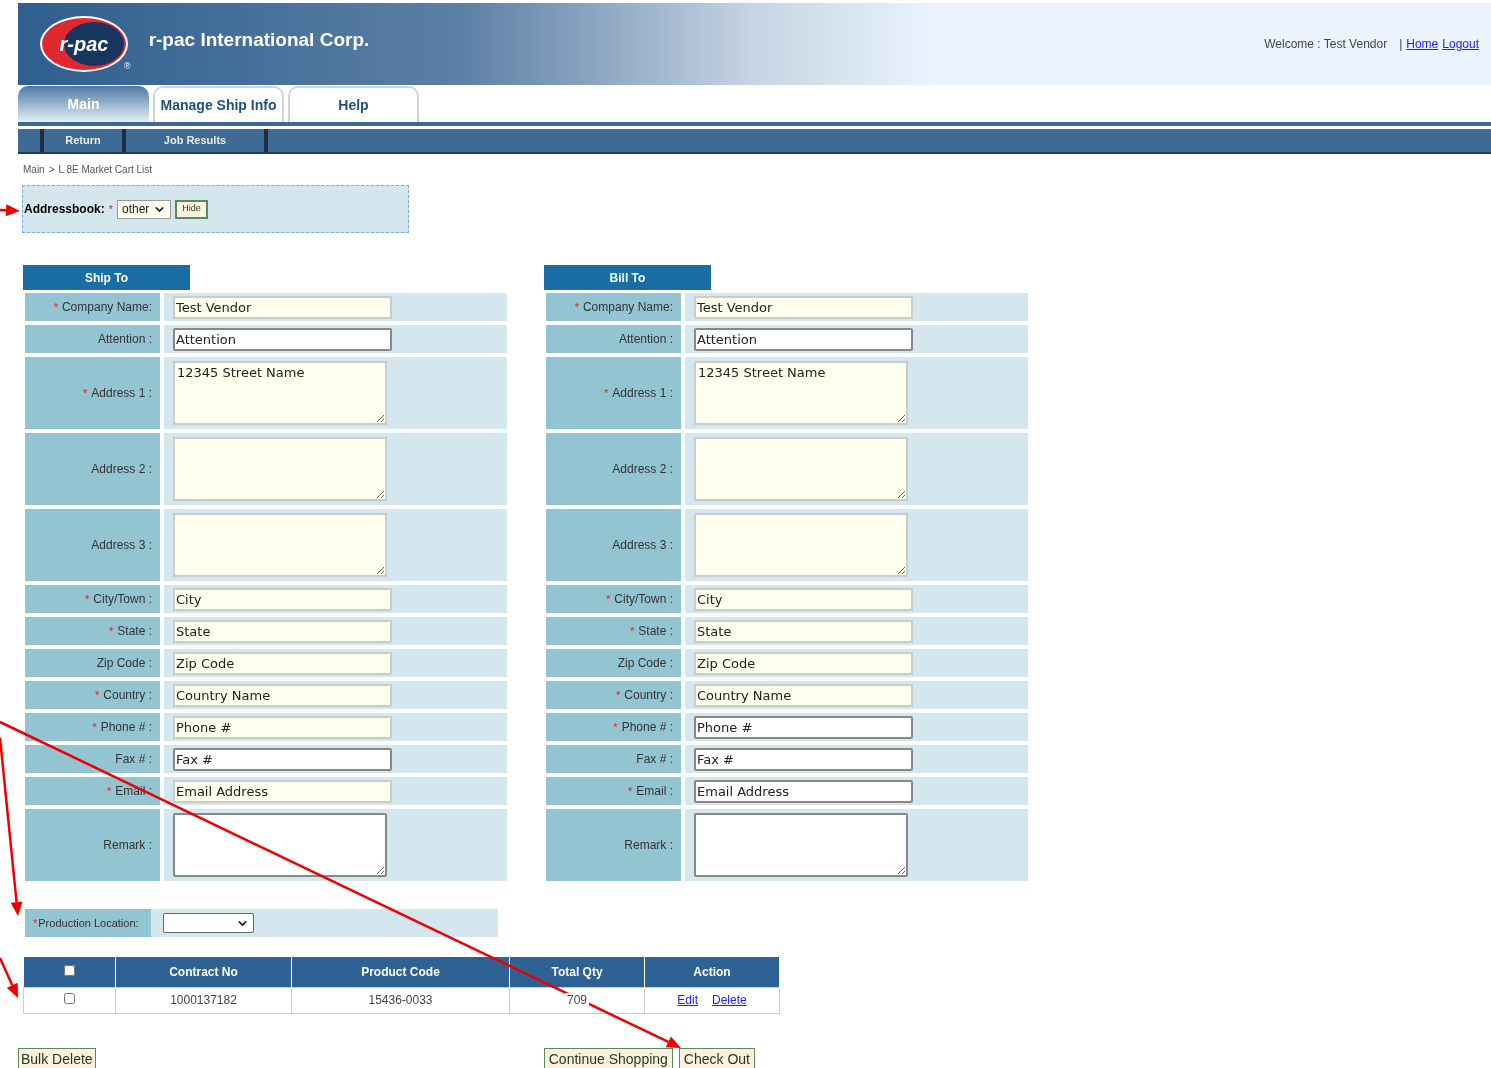 The height and width of the screenshot is (1068, 1491). Describe the element at coordinates (729, 1000) in the screenshot. I see `action-link: Delete` at that location.